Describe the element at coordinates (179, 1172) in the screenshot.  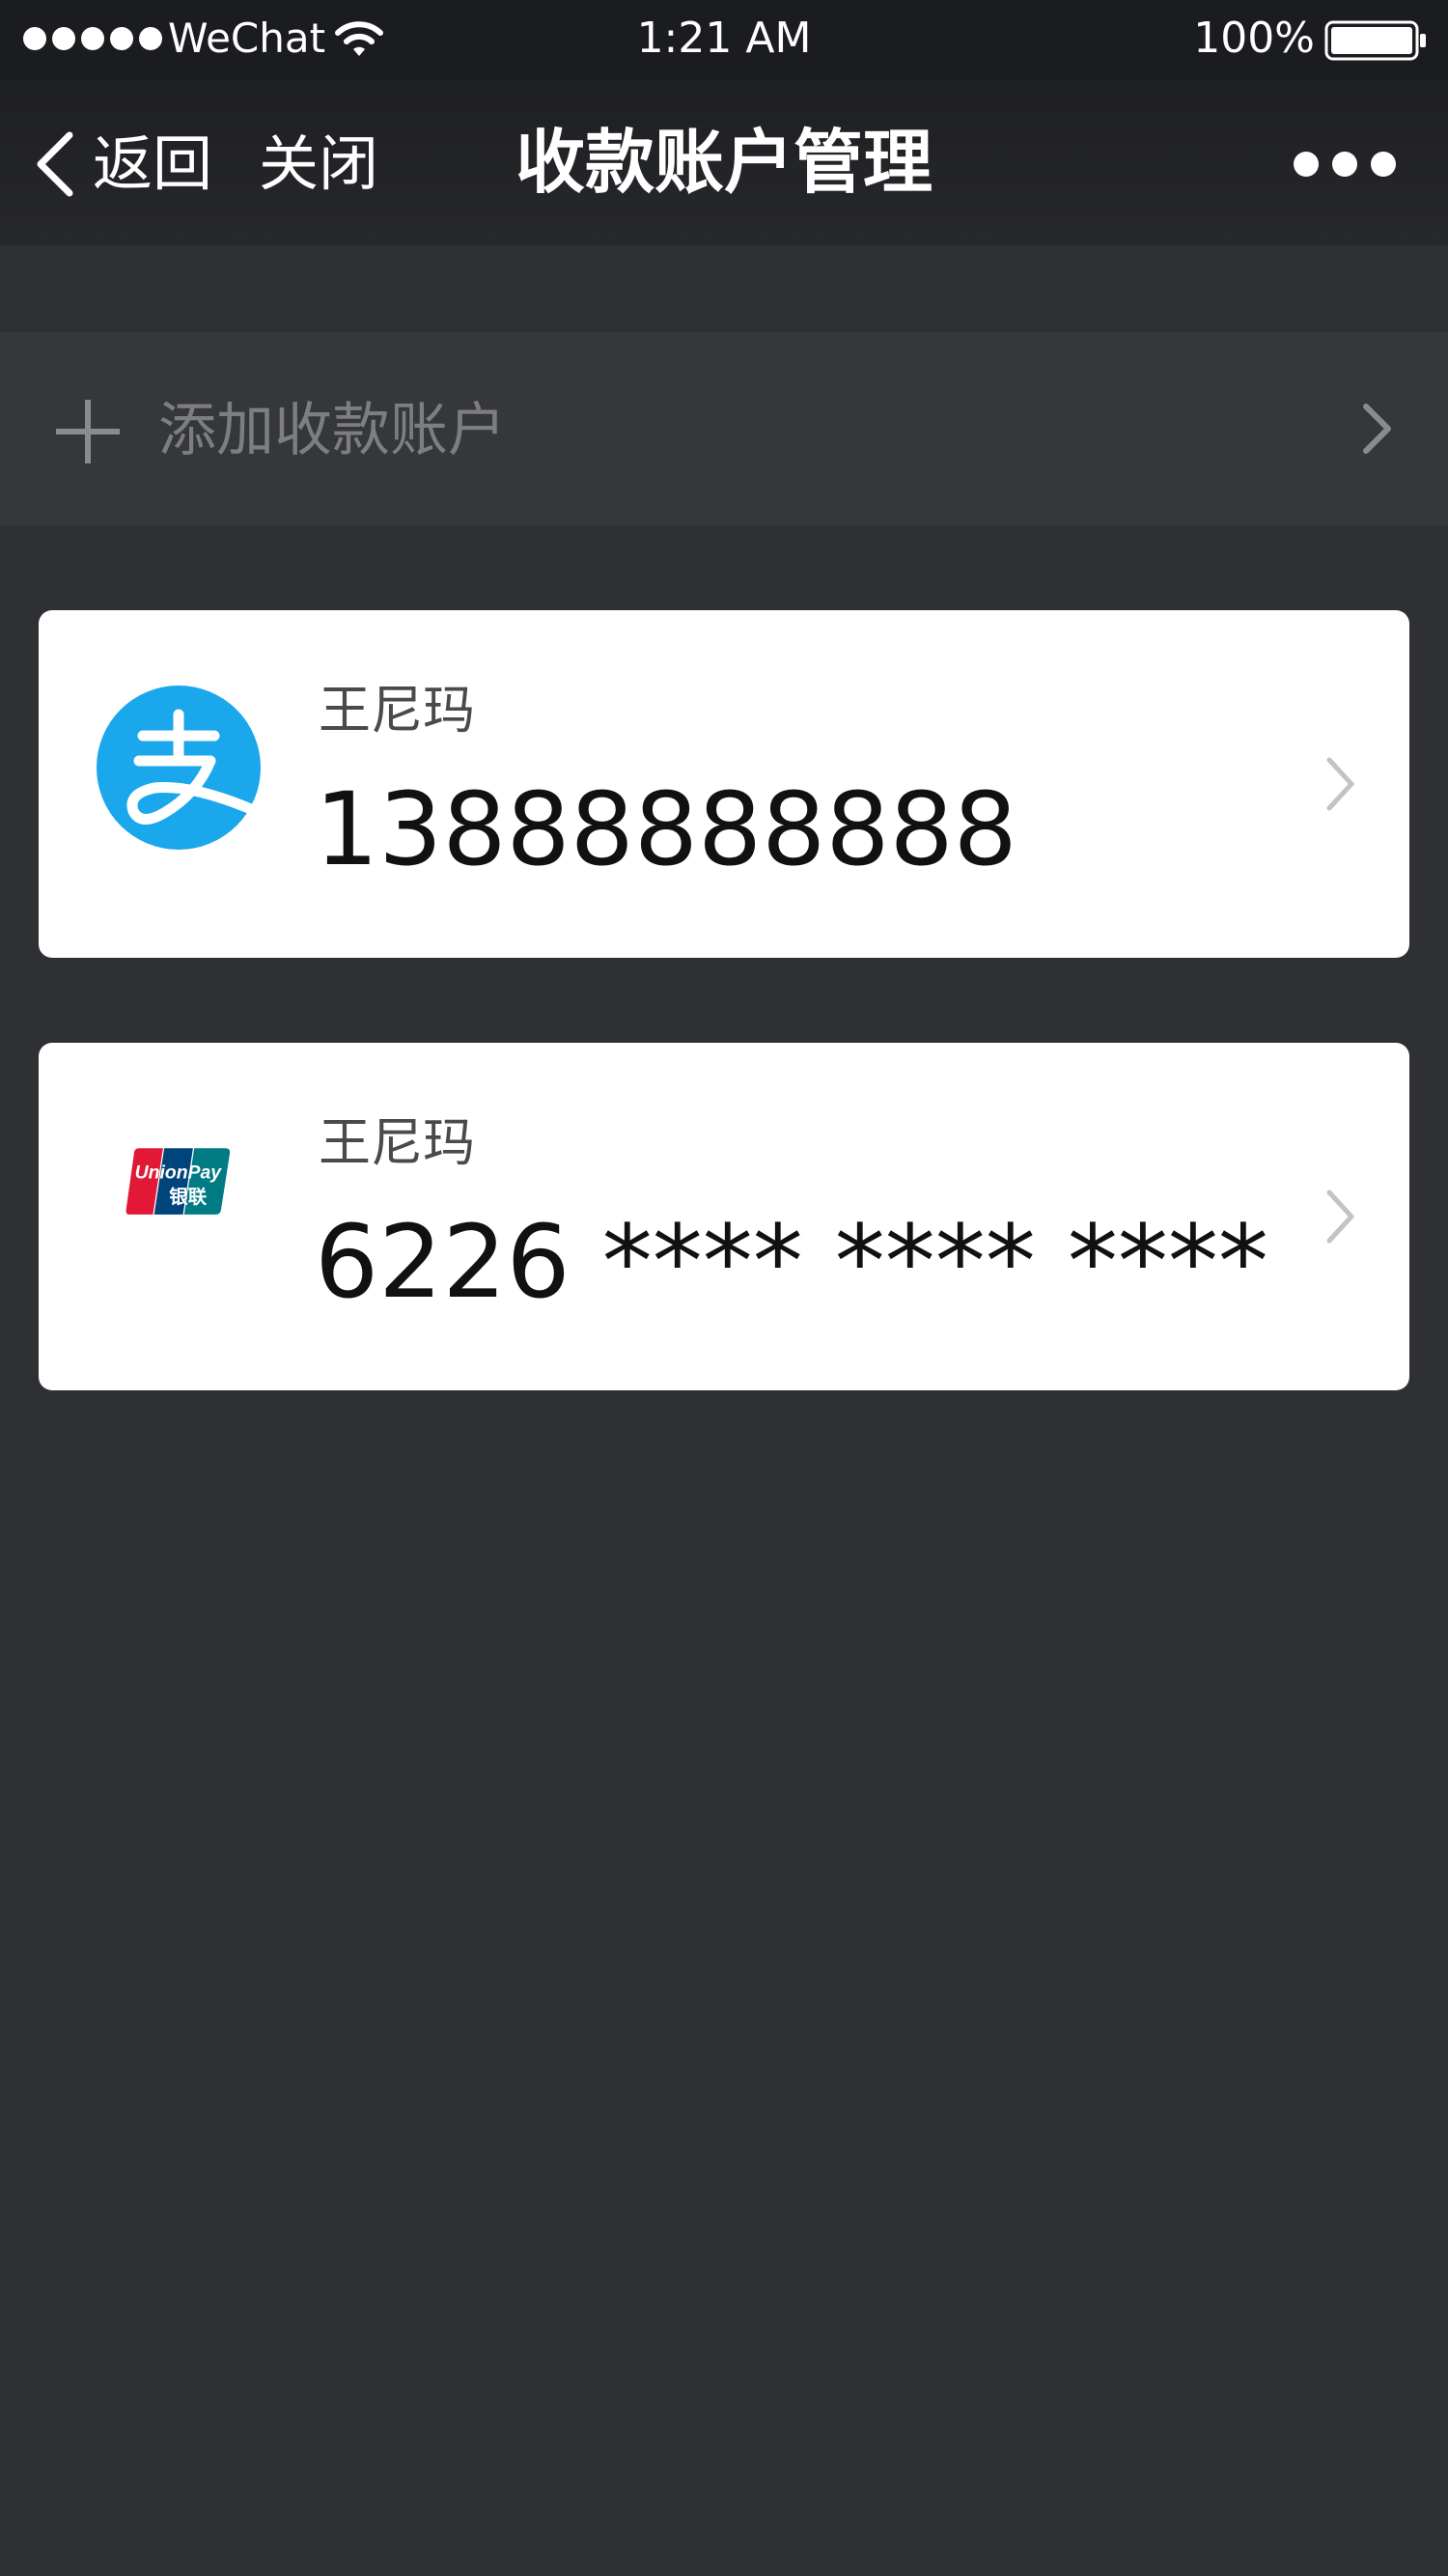
I see `svg-text: UnionPay` at that location.